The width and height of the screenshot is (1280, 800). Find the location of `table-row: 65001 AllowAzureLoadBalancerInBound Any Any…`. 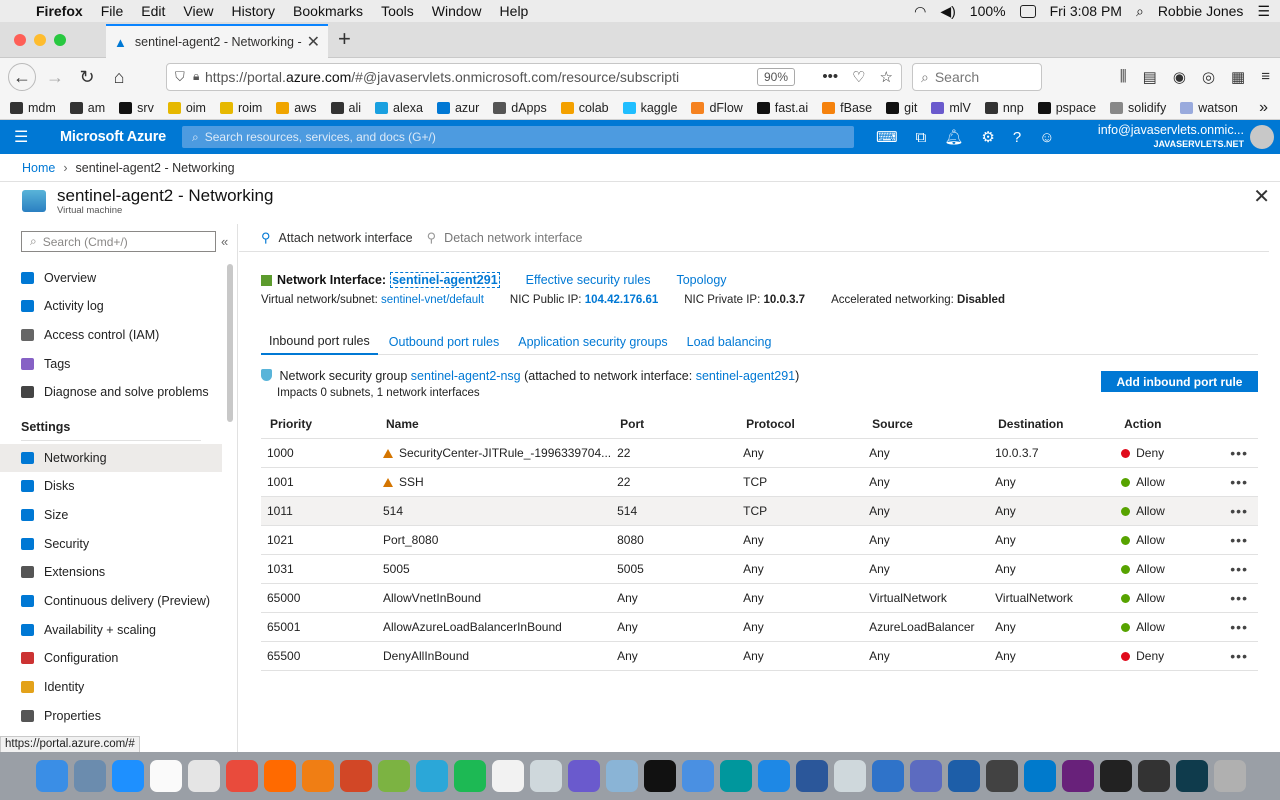

table-row: 65001 AllowAzureLoadBalancerInBound Any Any… is located at coordinates (759, 627).